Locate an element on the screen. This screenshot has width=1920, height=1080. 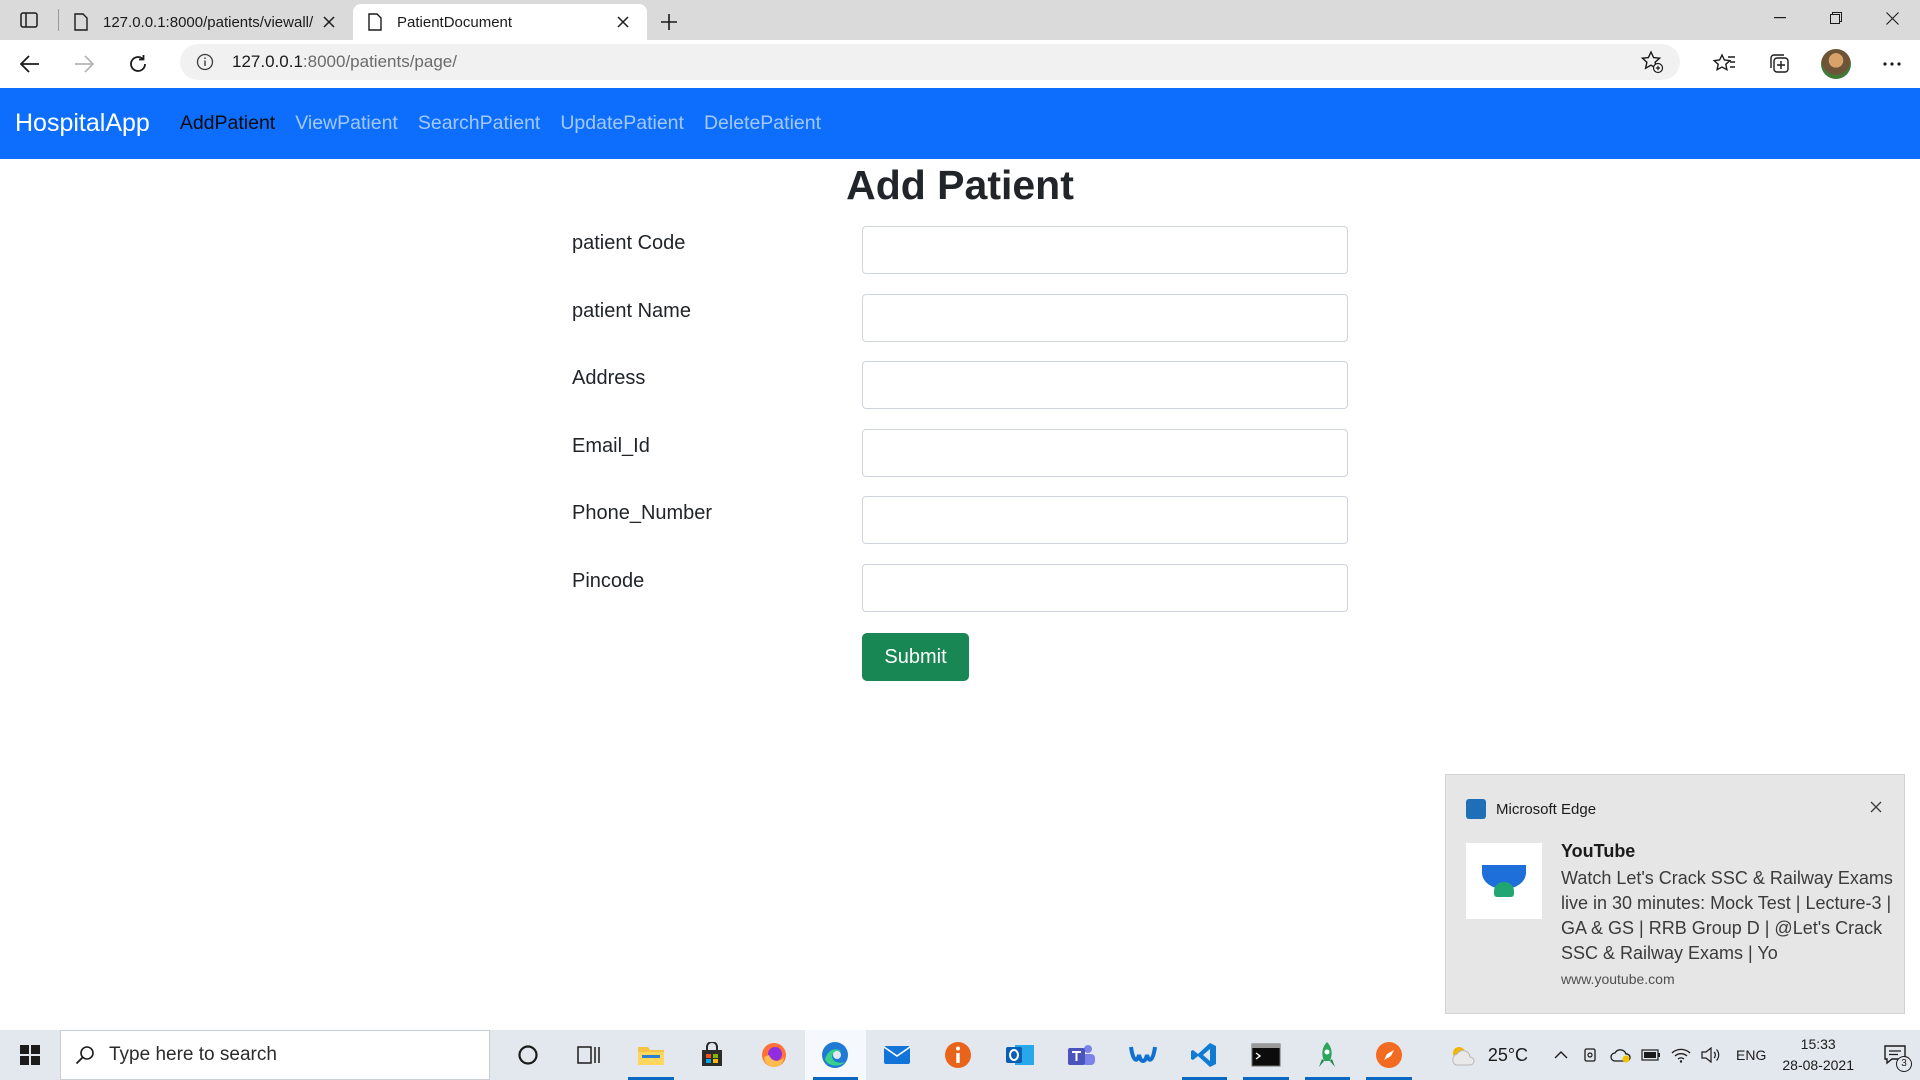
mail-button is located at coordinates (897, 1055).